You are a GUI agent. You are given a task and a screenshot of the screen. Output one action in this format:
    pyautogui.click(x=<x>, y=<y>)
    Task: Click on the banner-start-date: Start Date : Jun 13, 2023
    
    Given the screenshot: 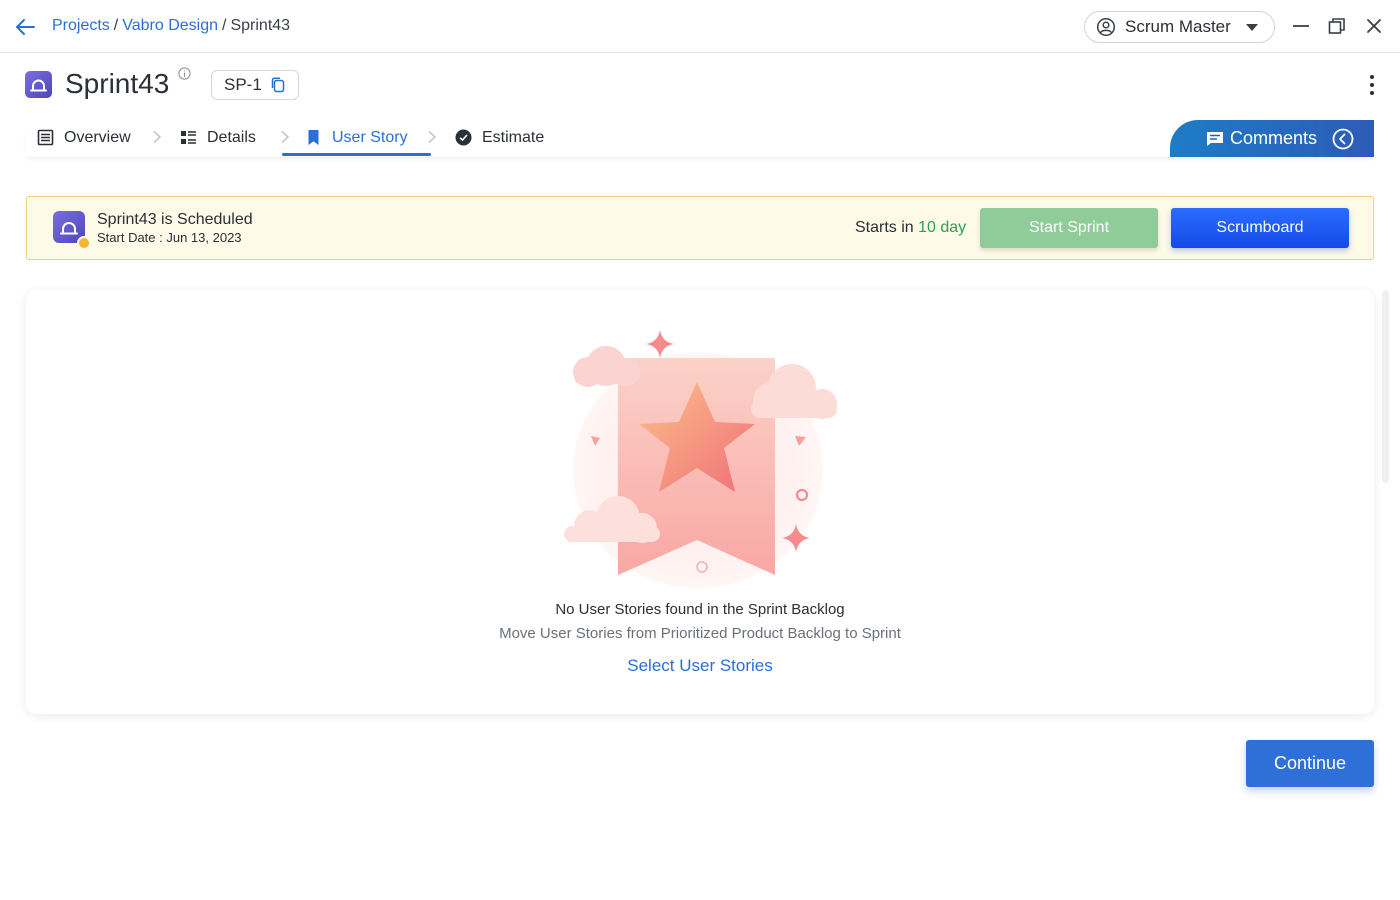 What is the action you would take?
    pyautogui.click(x=169, y=237)
    